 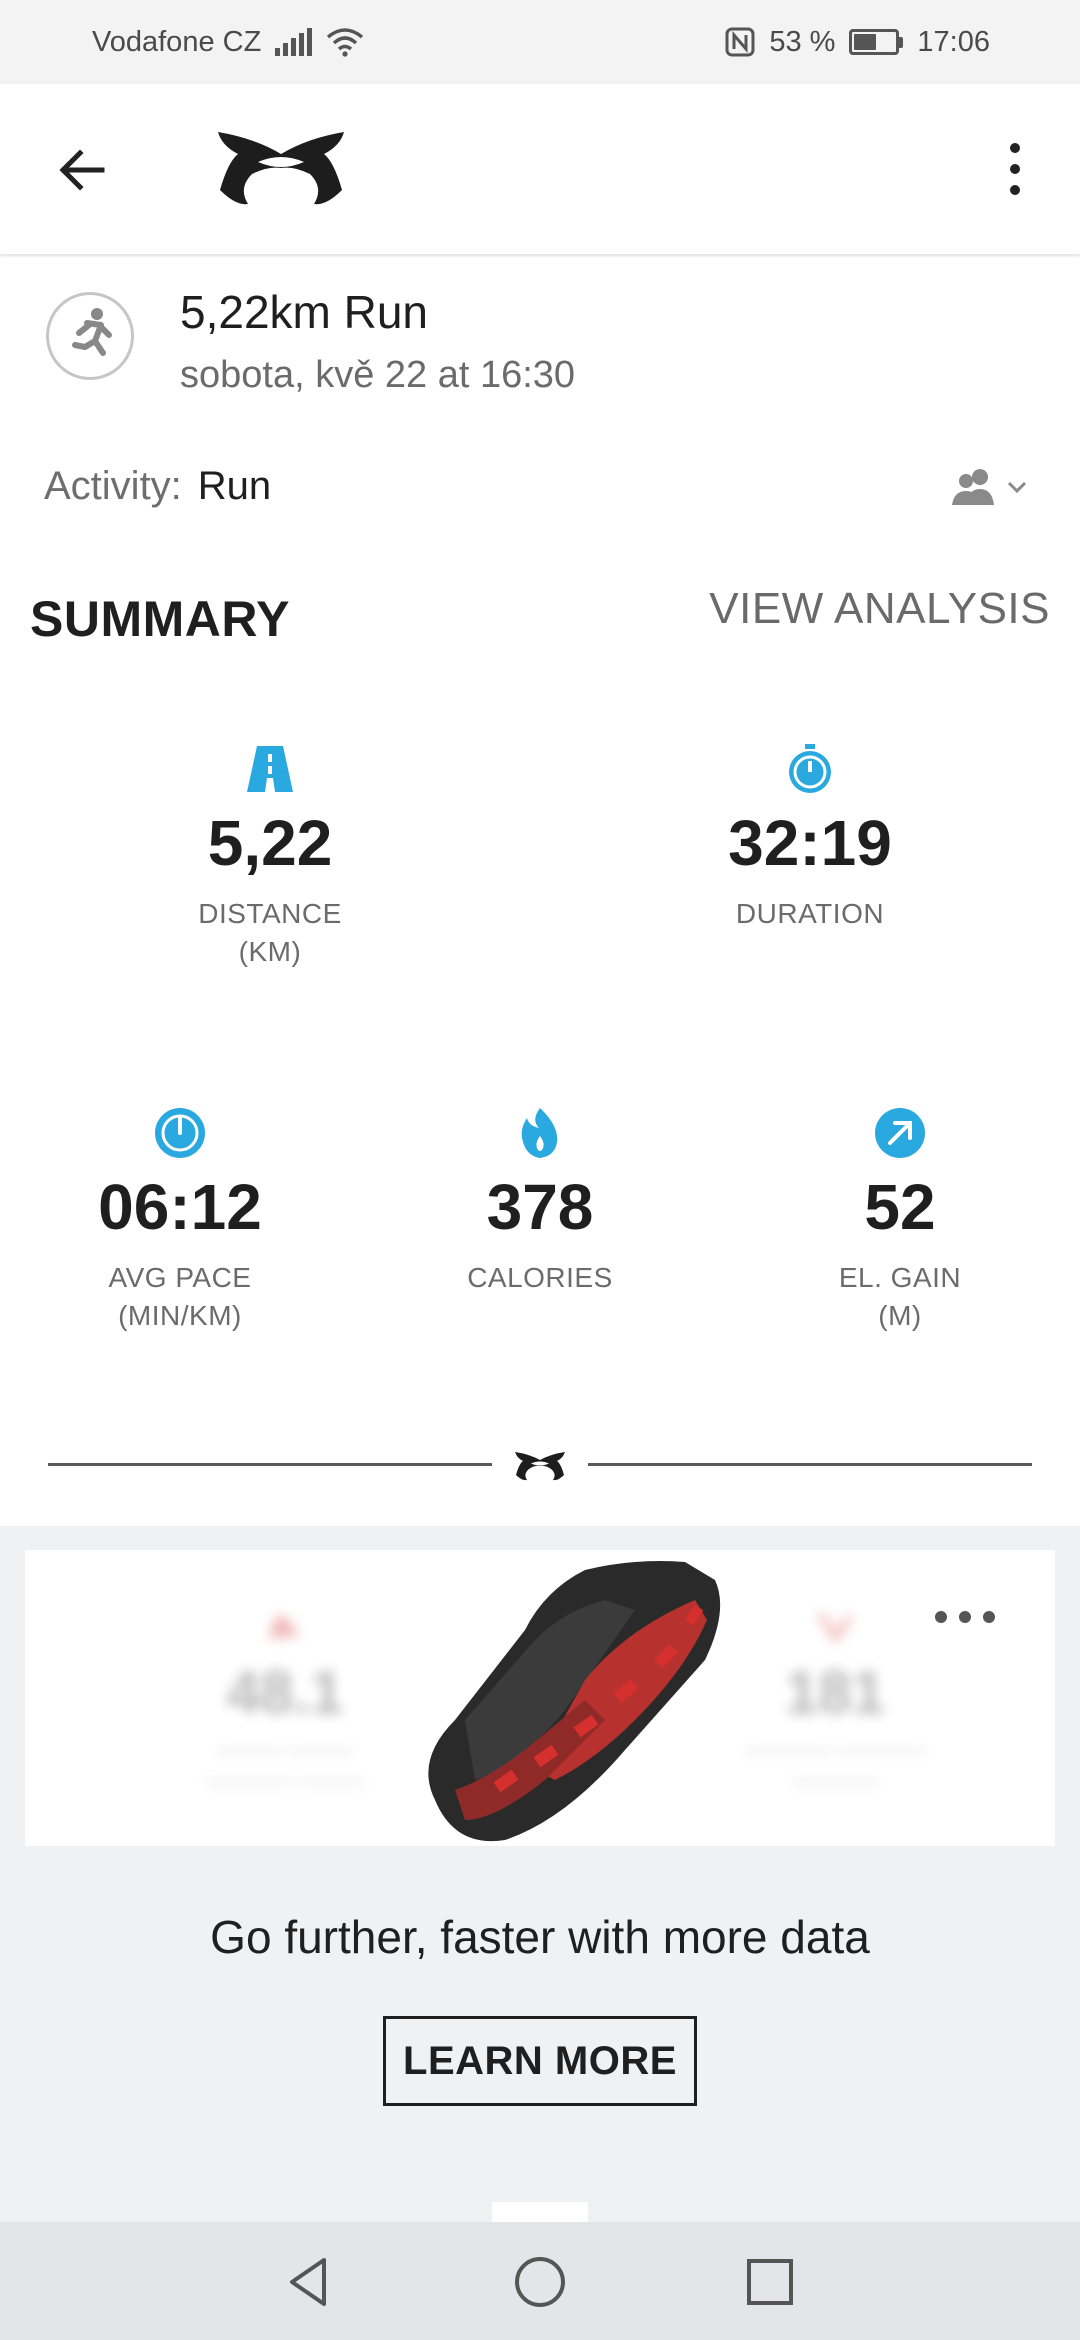 I want to click on scroll-indicator, so click(x=540, y=2212).